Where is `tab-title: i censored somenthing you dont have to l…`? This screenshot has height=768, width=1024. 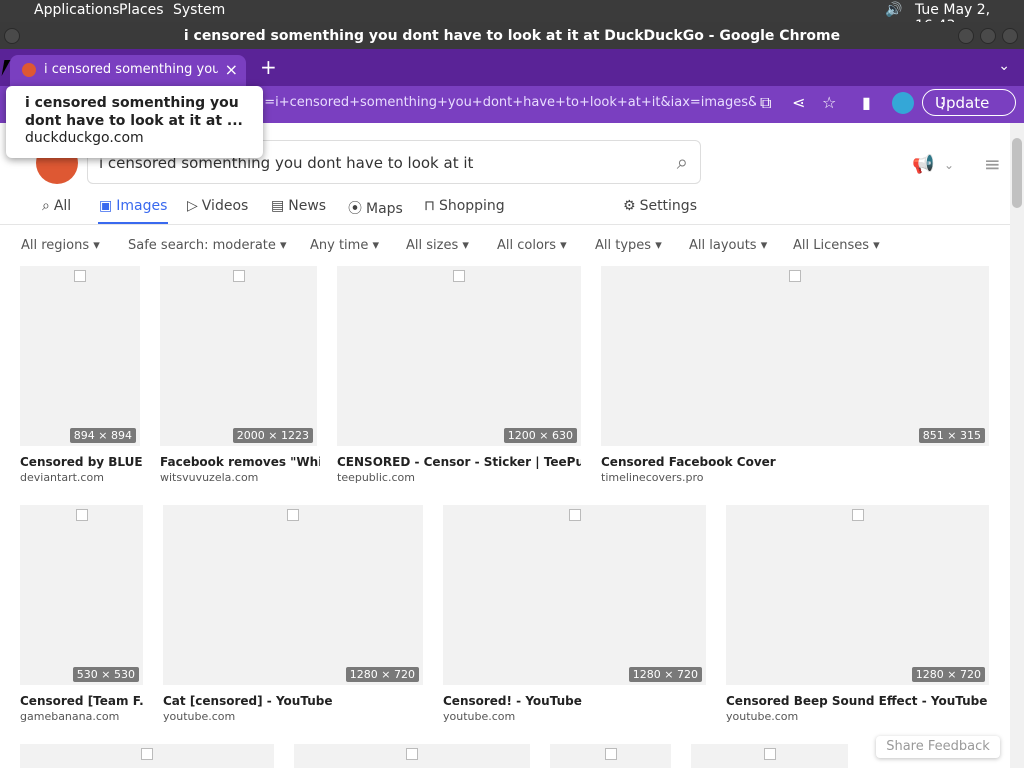
tab-title: i censored somenthing you dont have to l… is located at coordinates (131, 69).